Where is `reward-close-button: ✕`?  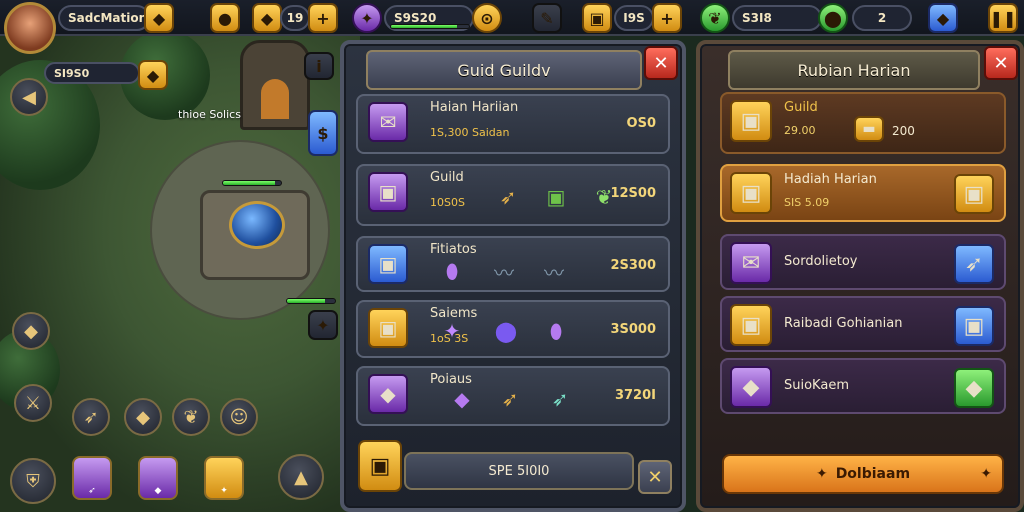
reward-close-button: ✕ is located at coordinates (1001, 63).